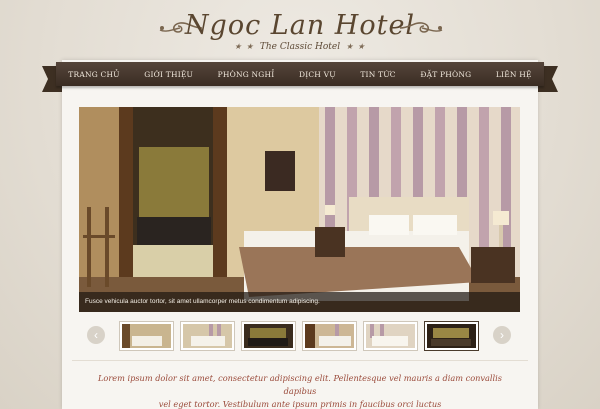  What do you see at coordinates (446, 74) in the screenshot?
I see `nav-item-booking: ĐẶT PHÒNG` at bounding box center [446, 74].